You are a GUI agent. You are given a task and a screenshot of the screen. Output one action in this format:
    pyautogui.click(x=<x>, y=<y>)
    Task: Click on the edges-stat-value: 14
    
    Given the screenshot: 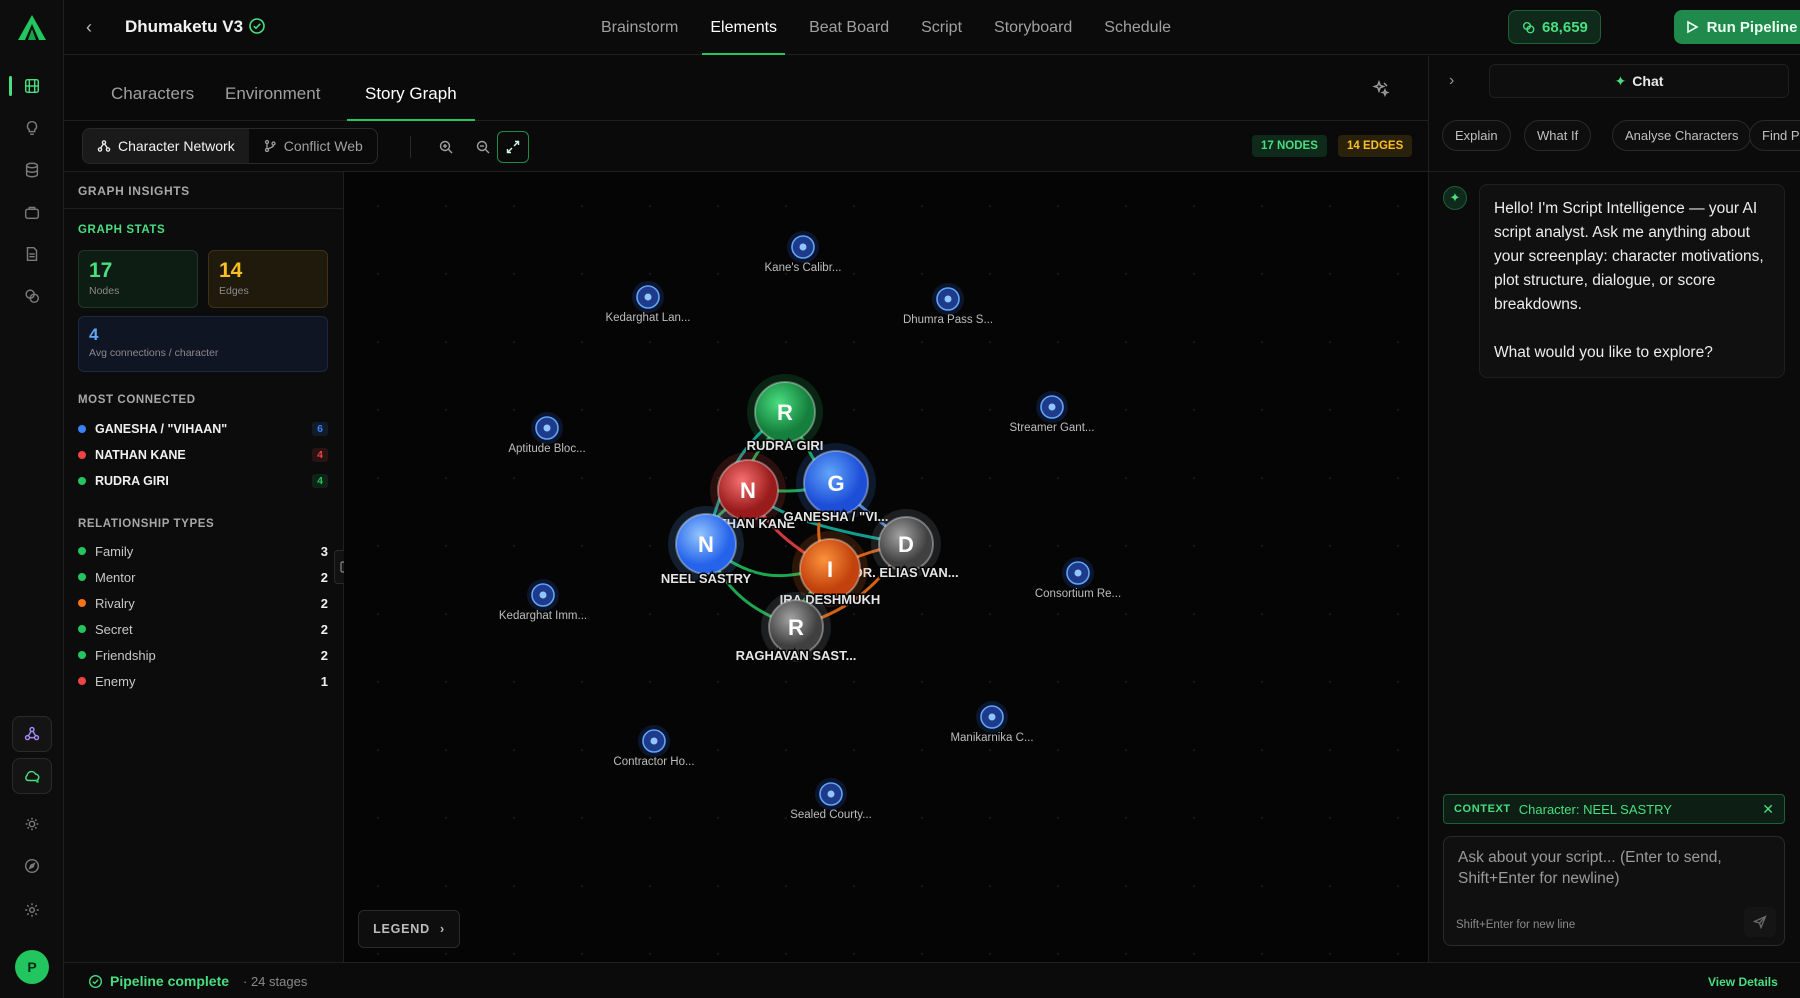 What is the action you would take?
    pyautogui.click(x=231, y=270)
    